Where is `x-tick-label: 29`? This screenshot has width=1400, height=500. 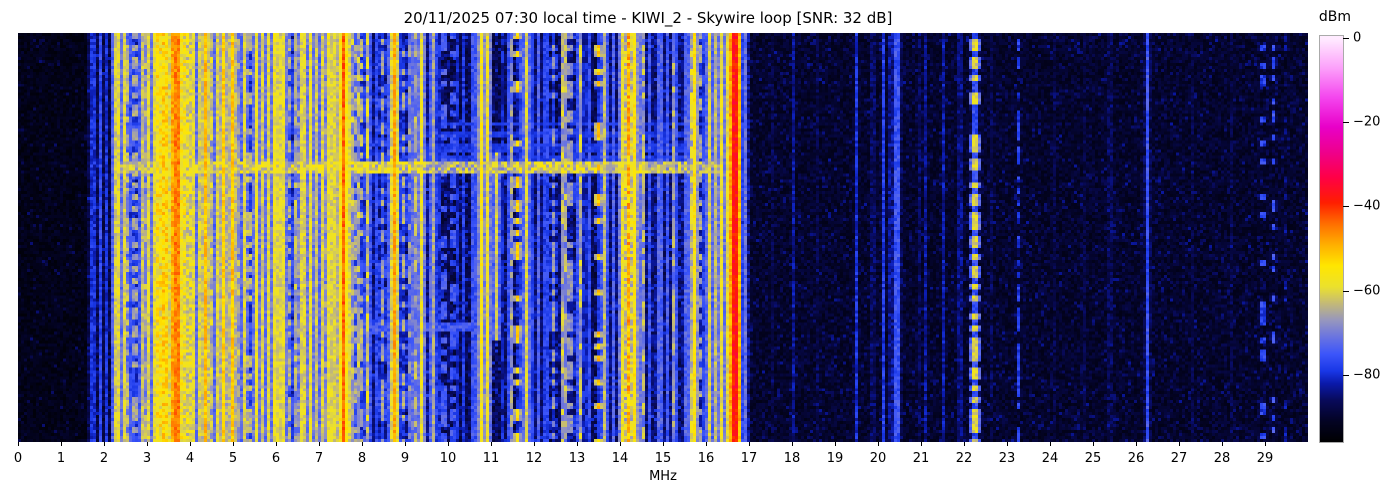 x-tick-label: 29 is located at coordinates (1265, 458).